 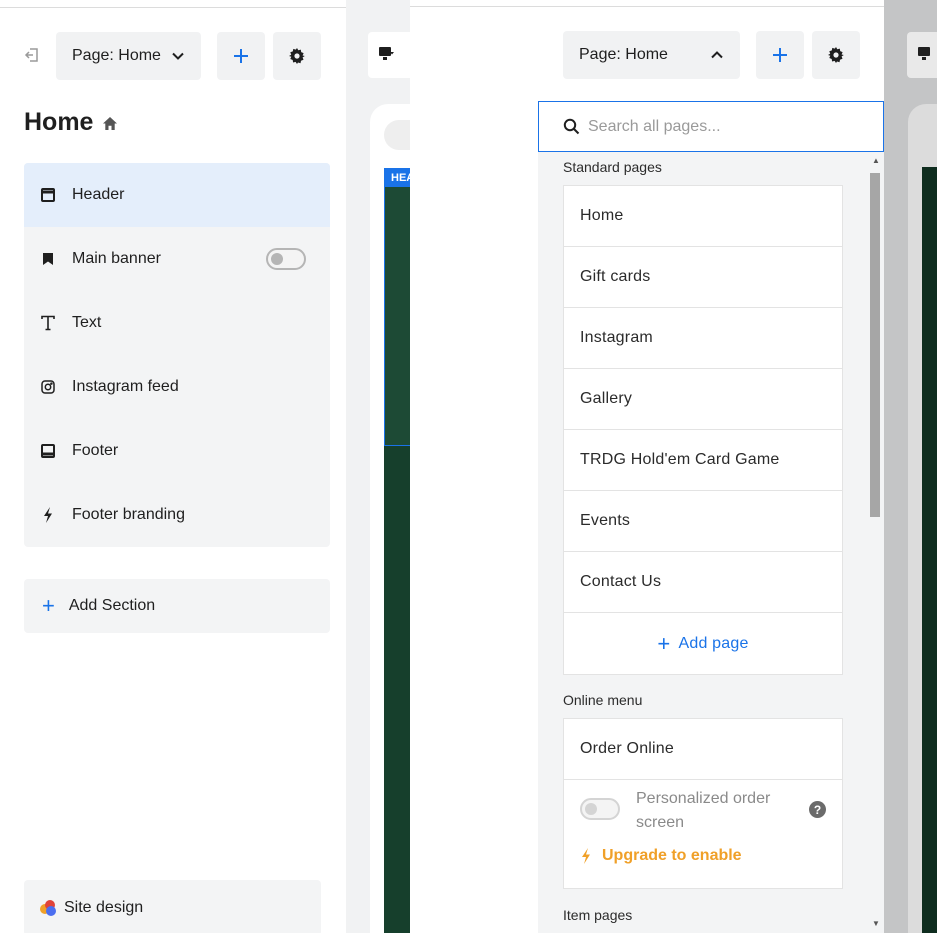 I want to click on add-section-label: Add Section, so click(x=112, y=605).